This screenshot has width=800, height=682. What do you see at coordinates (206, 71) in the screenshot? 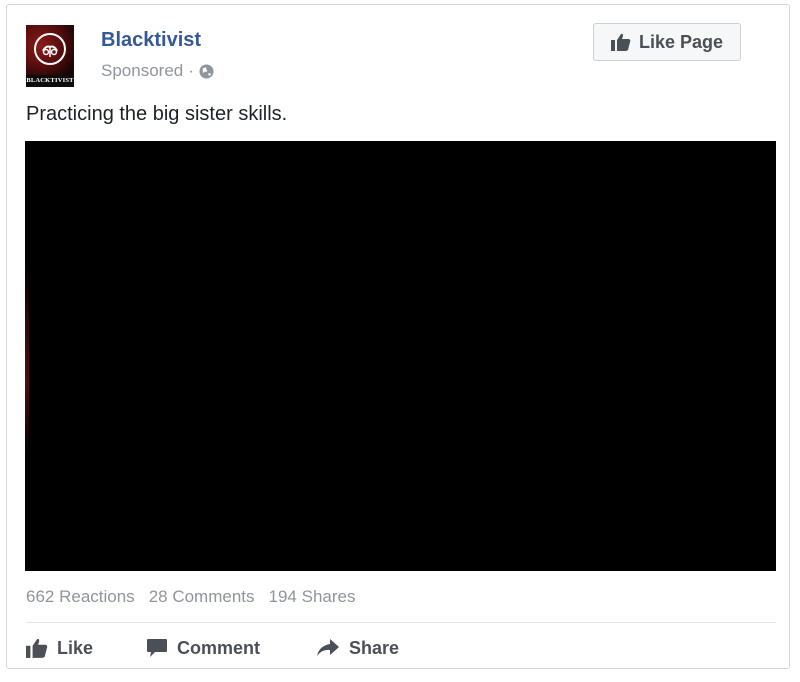
I see `globe-icon` at bounding box center [206, 71].